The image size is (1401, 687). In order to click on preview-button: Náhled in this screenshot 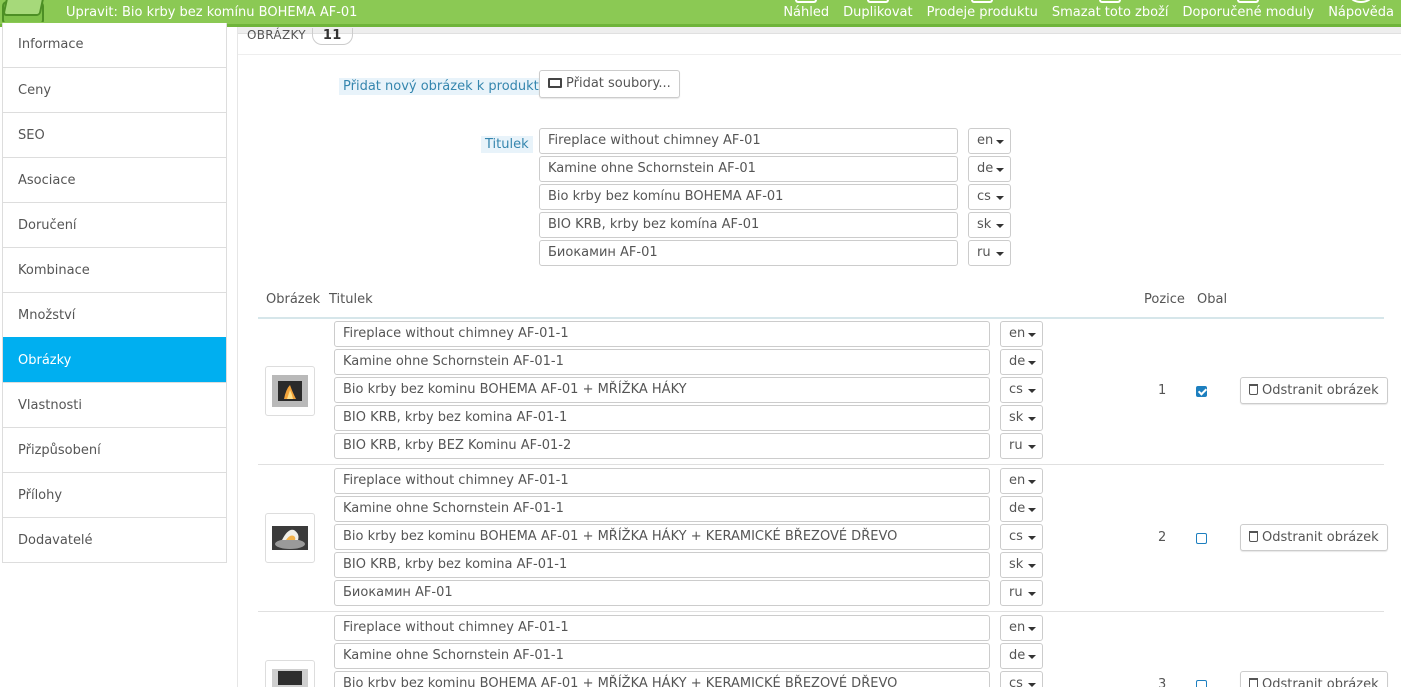, I will do `click(806, 13)`.